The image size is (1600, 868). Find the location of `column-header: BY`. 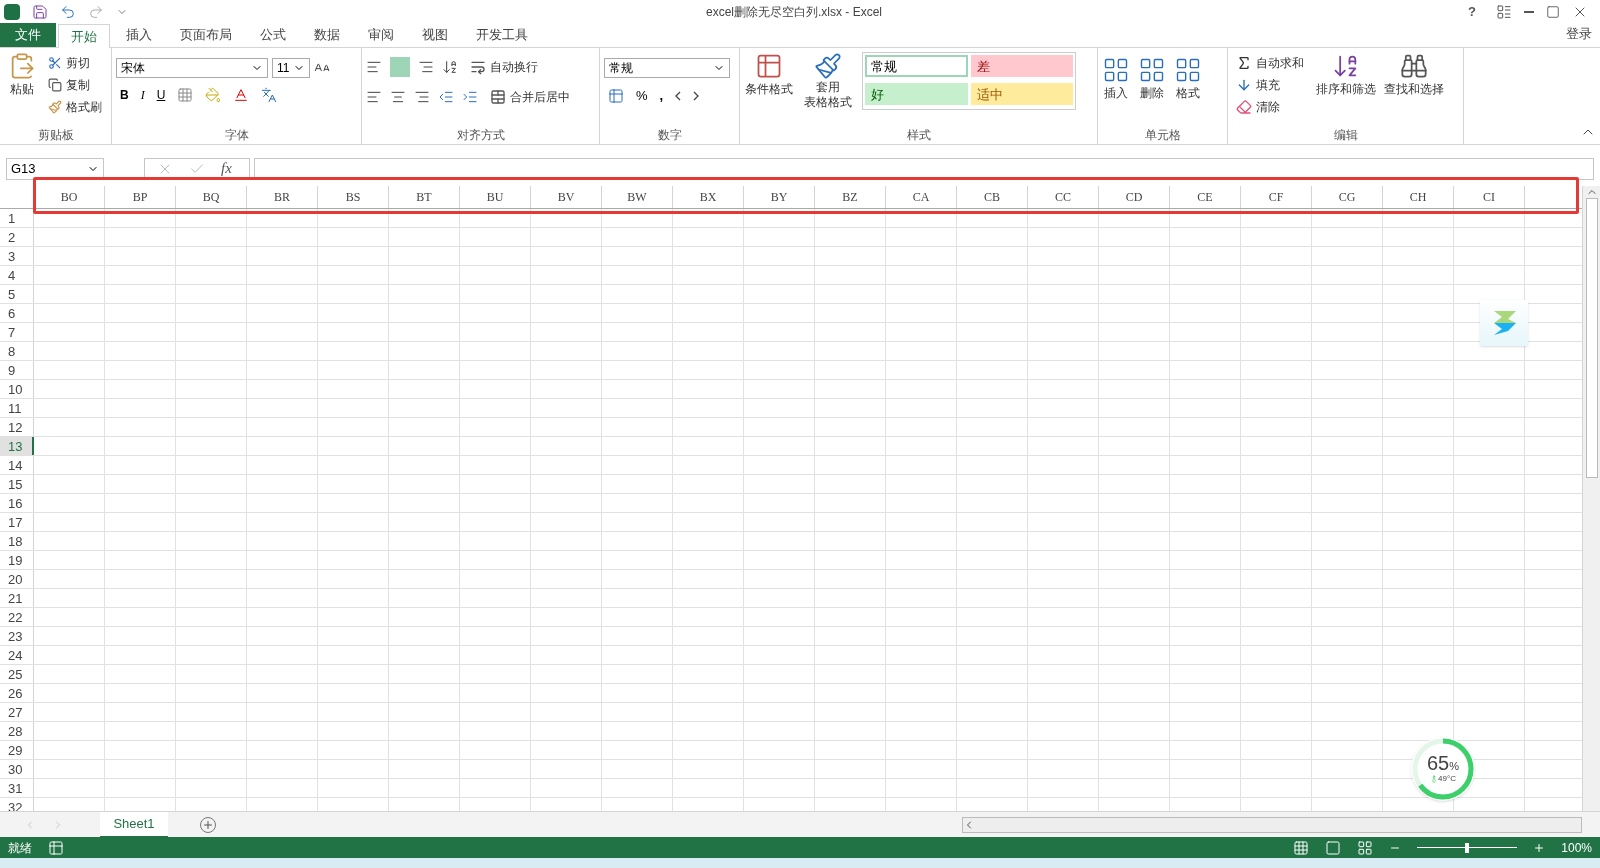

column-header: BY is located at coordinates (779, 197).